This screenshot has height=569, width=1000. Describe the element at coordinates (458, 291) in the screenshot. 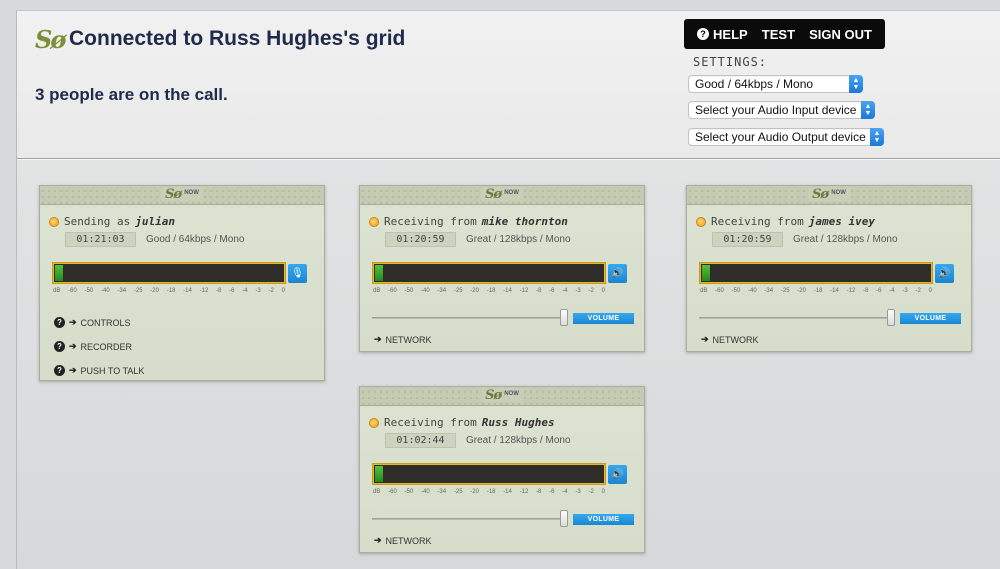

I see `scale-label: -25` at that location.